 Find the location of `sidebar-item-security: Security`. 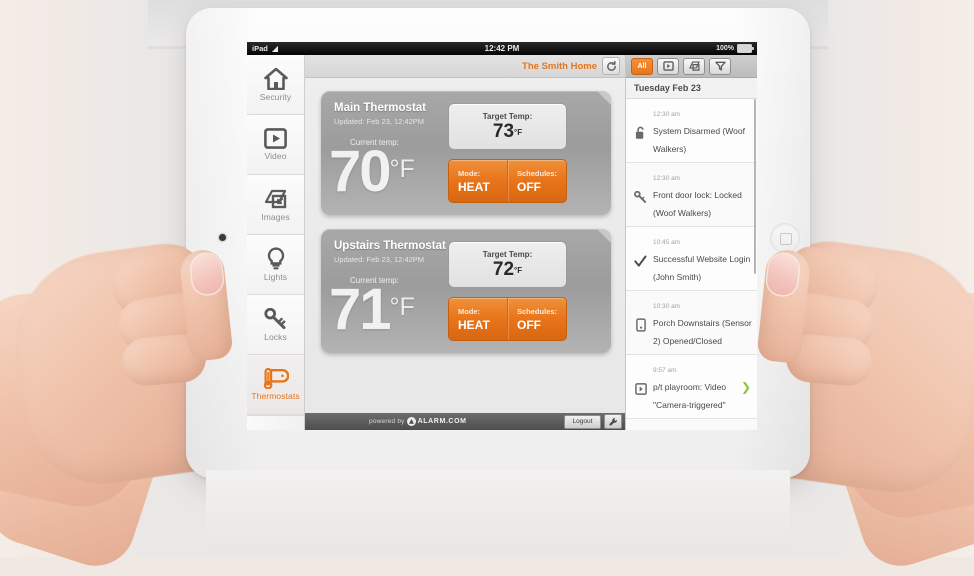

sidebar-item-security: Security is located at coordinates (275, 85).